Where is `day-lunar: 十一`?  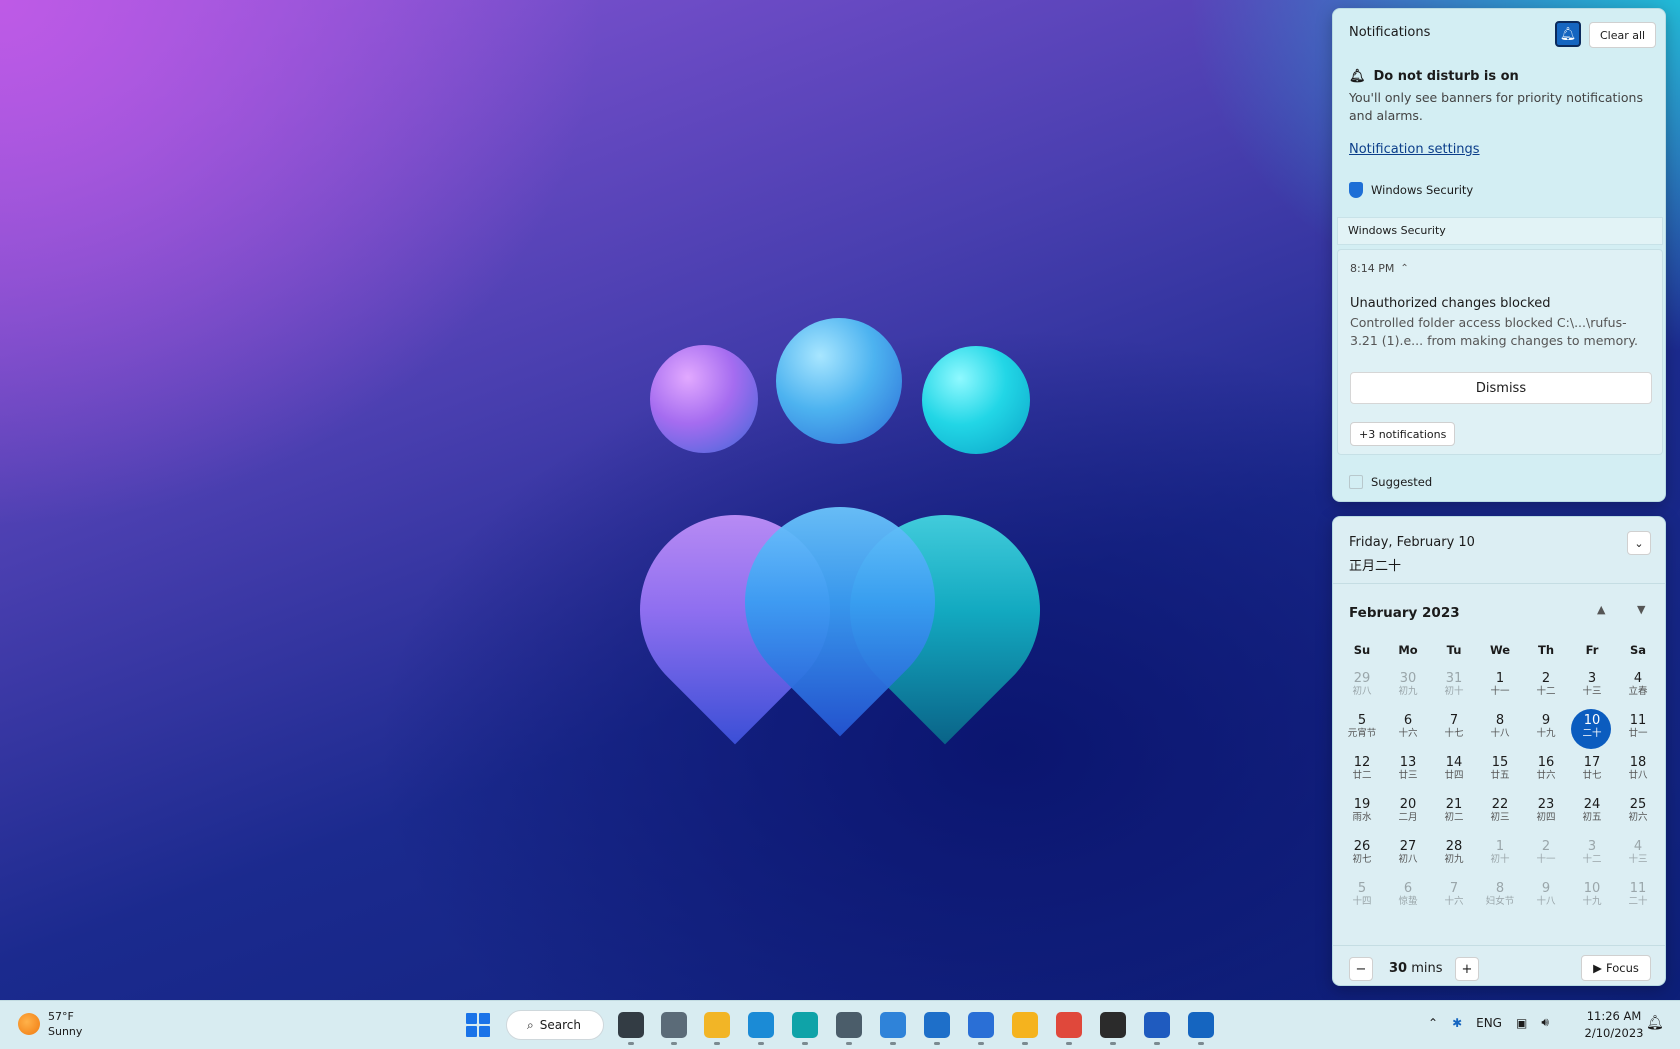 day-lunar: 十一 is located at coordinates (1546, 859).